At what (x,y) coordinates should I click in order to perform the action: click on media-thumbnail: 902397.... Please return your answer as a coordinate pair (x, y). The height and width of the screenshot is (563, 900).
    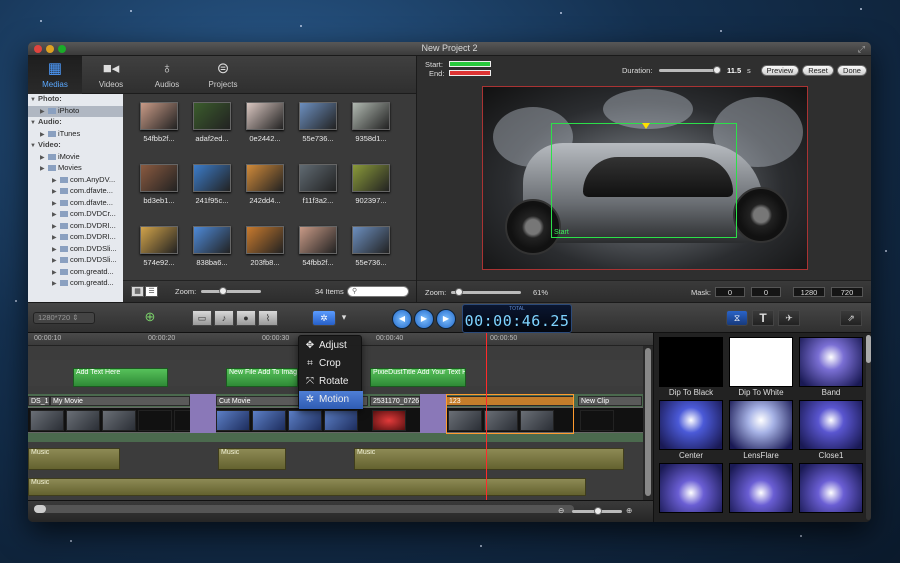
    Looking at the image, I should click on (371, 184).